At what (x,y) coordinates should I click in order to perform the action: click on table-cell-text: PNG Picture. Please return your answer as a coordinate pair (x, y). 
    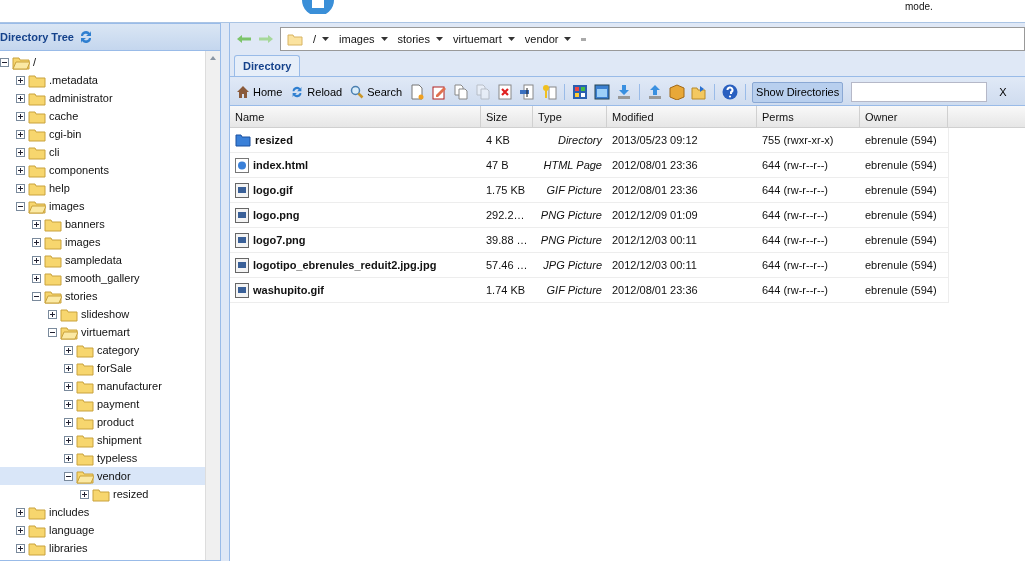
    Looking at the image, I should click on (571, 215).